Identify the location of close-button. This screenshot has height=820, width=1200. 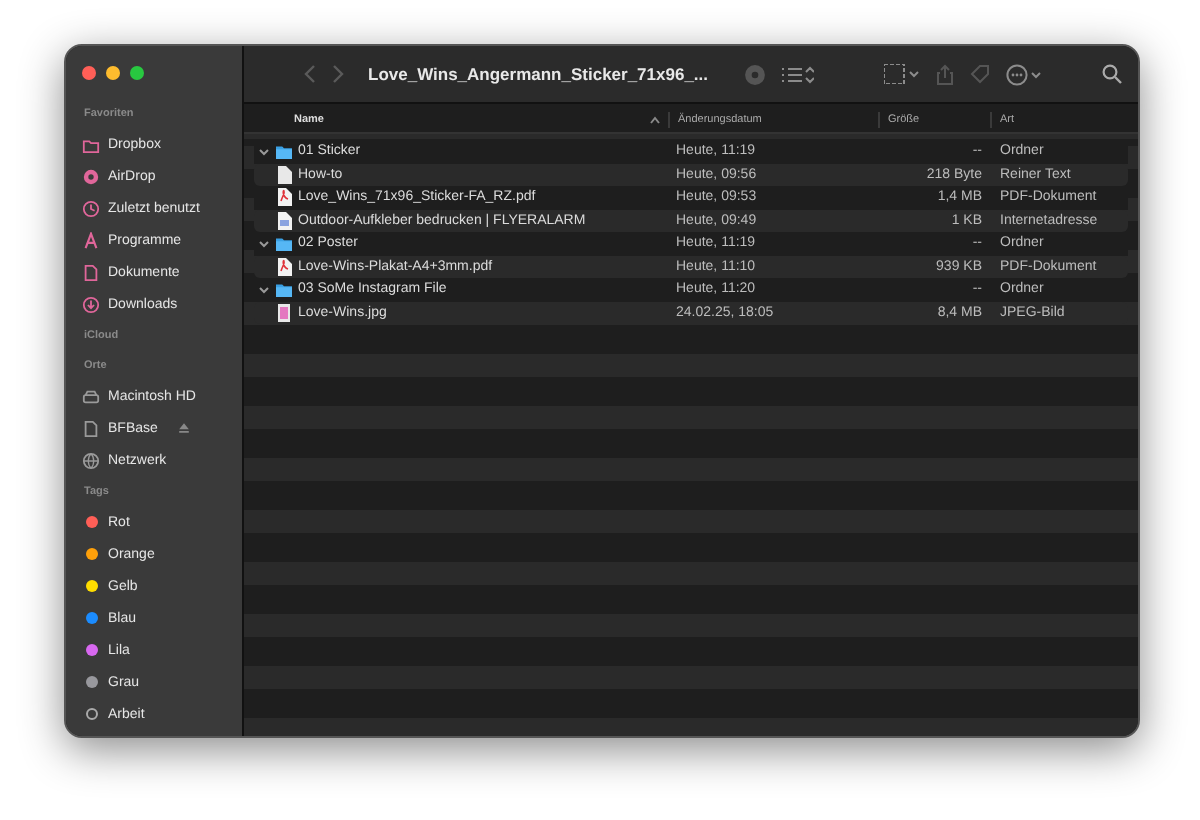
(89, 73).